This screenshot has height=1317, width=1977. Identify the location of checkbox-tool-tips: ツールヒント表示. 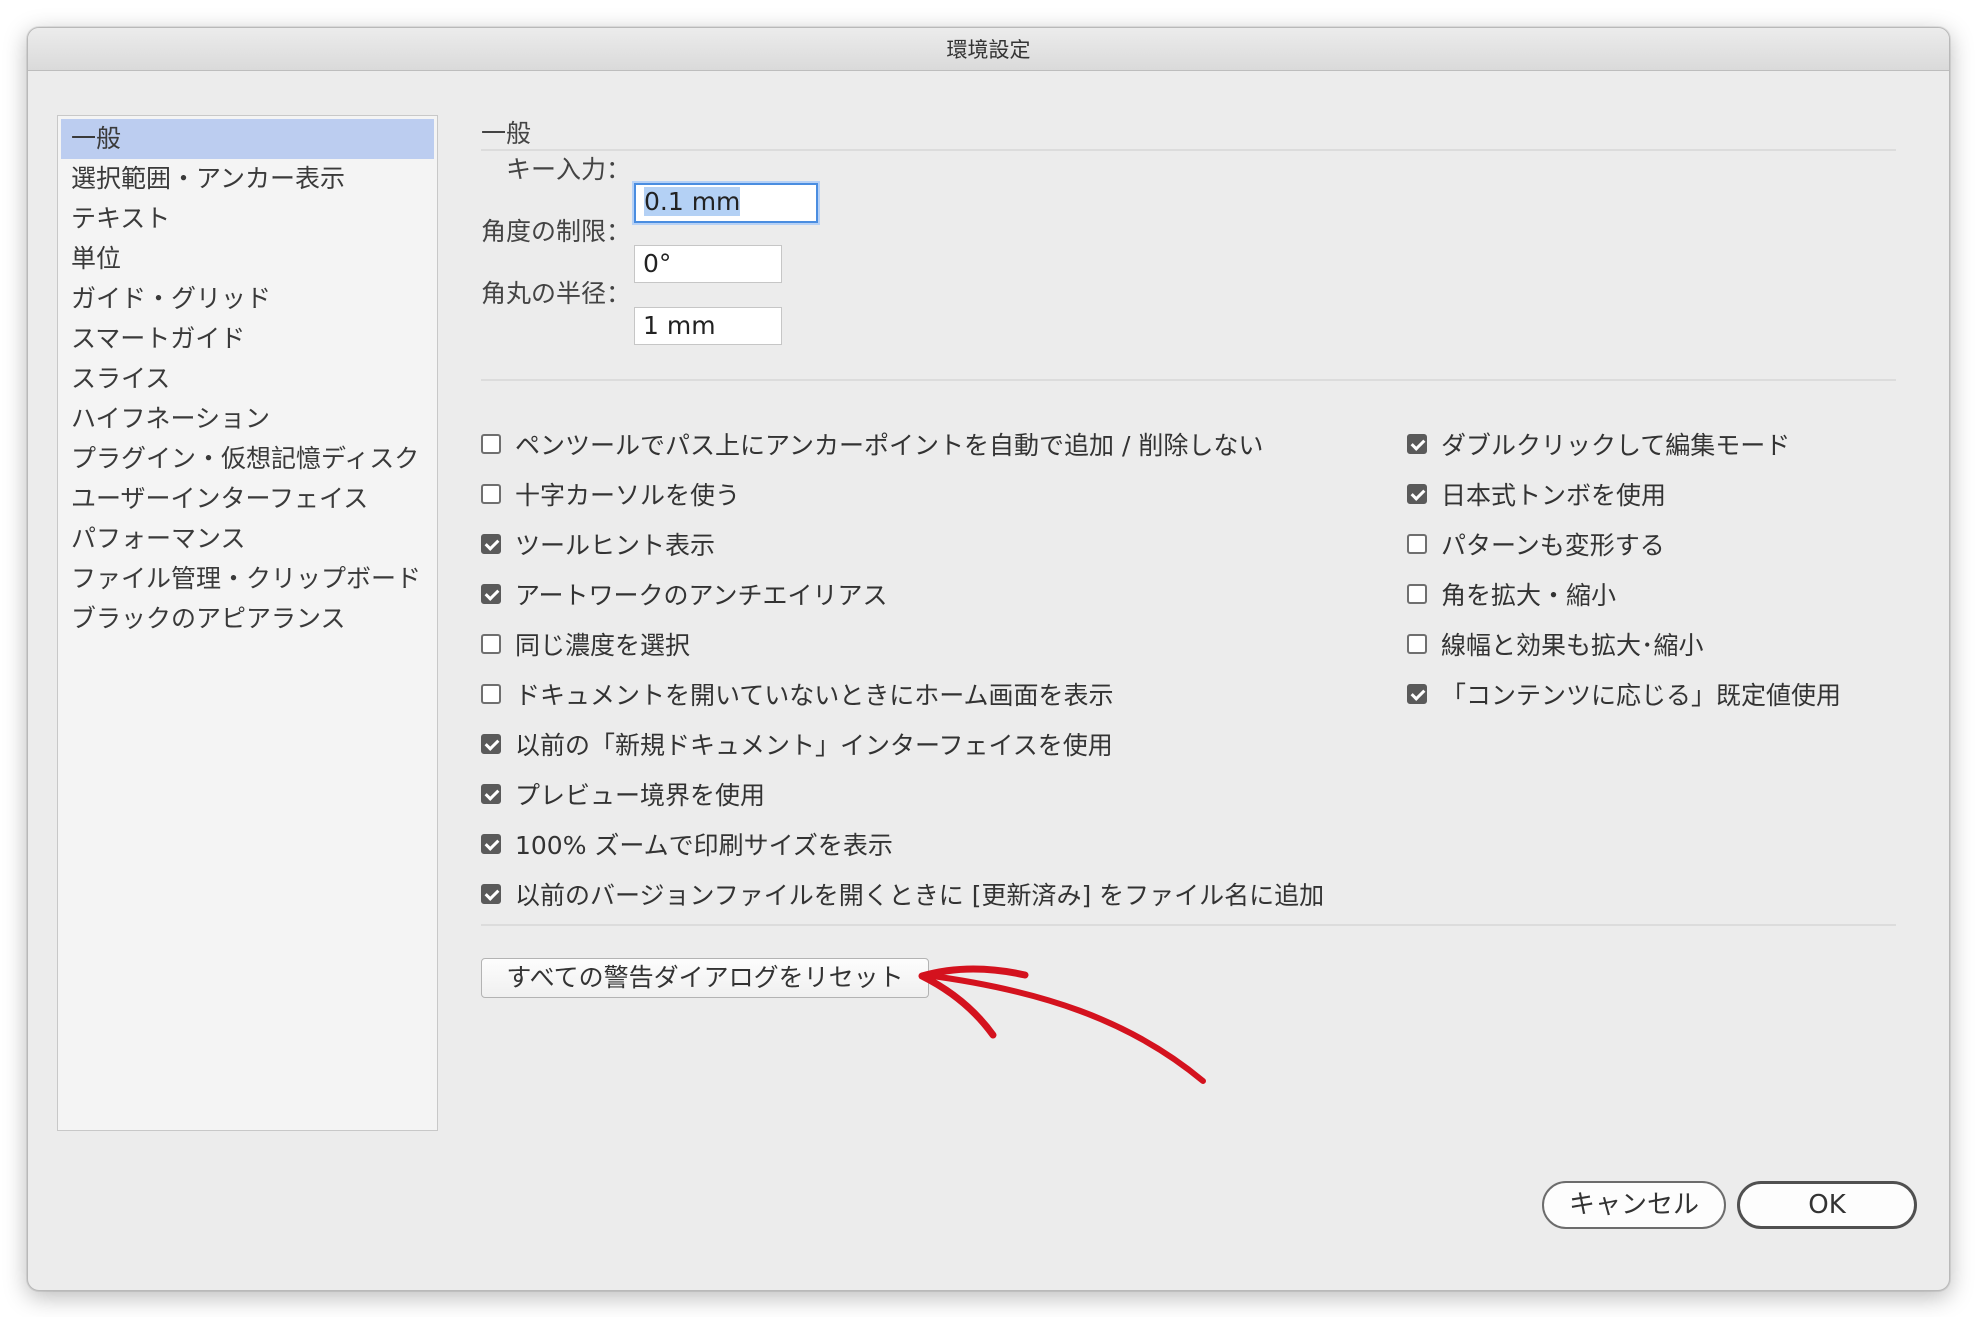
(598, 544).